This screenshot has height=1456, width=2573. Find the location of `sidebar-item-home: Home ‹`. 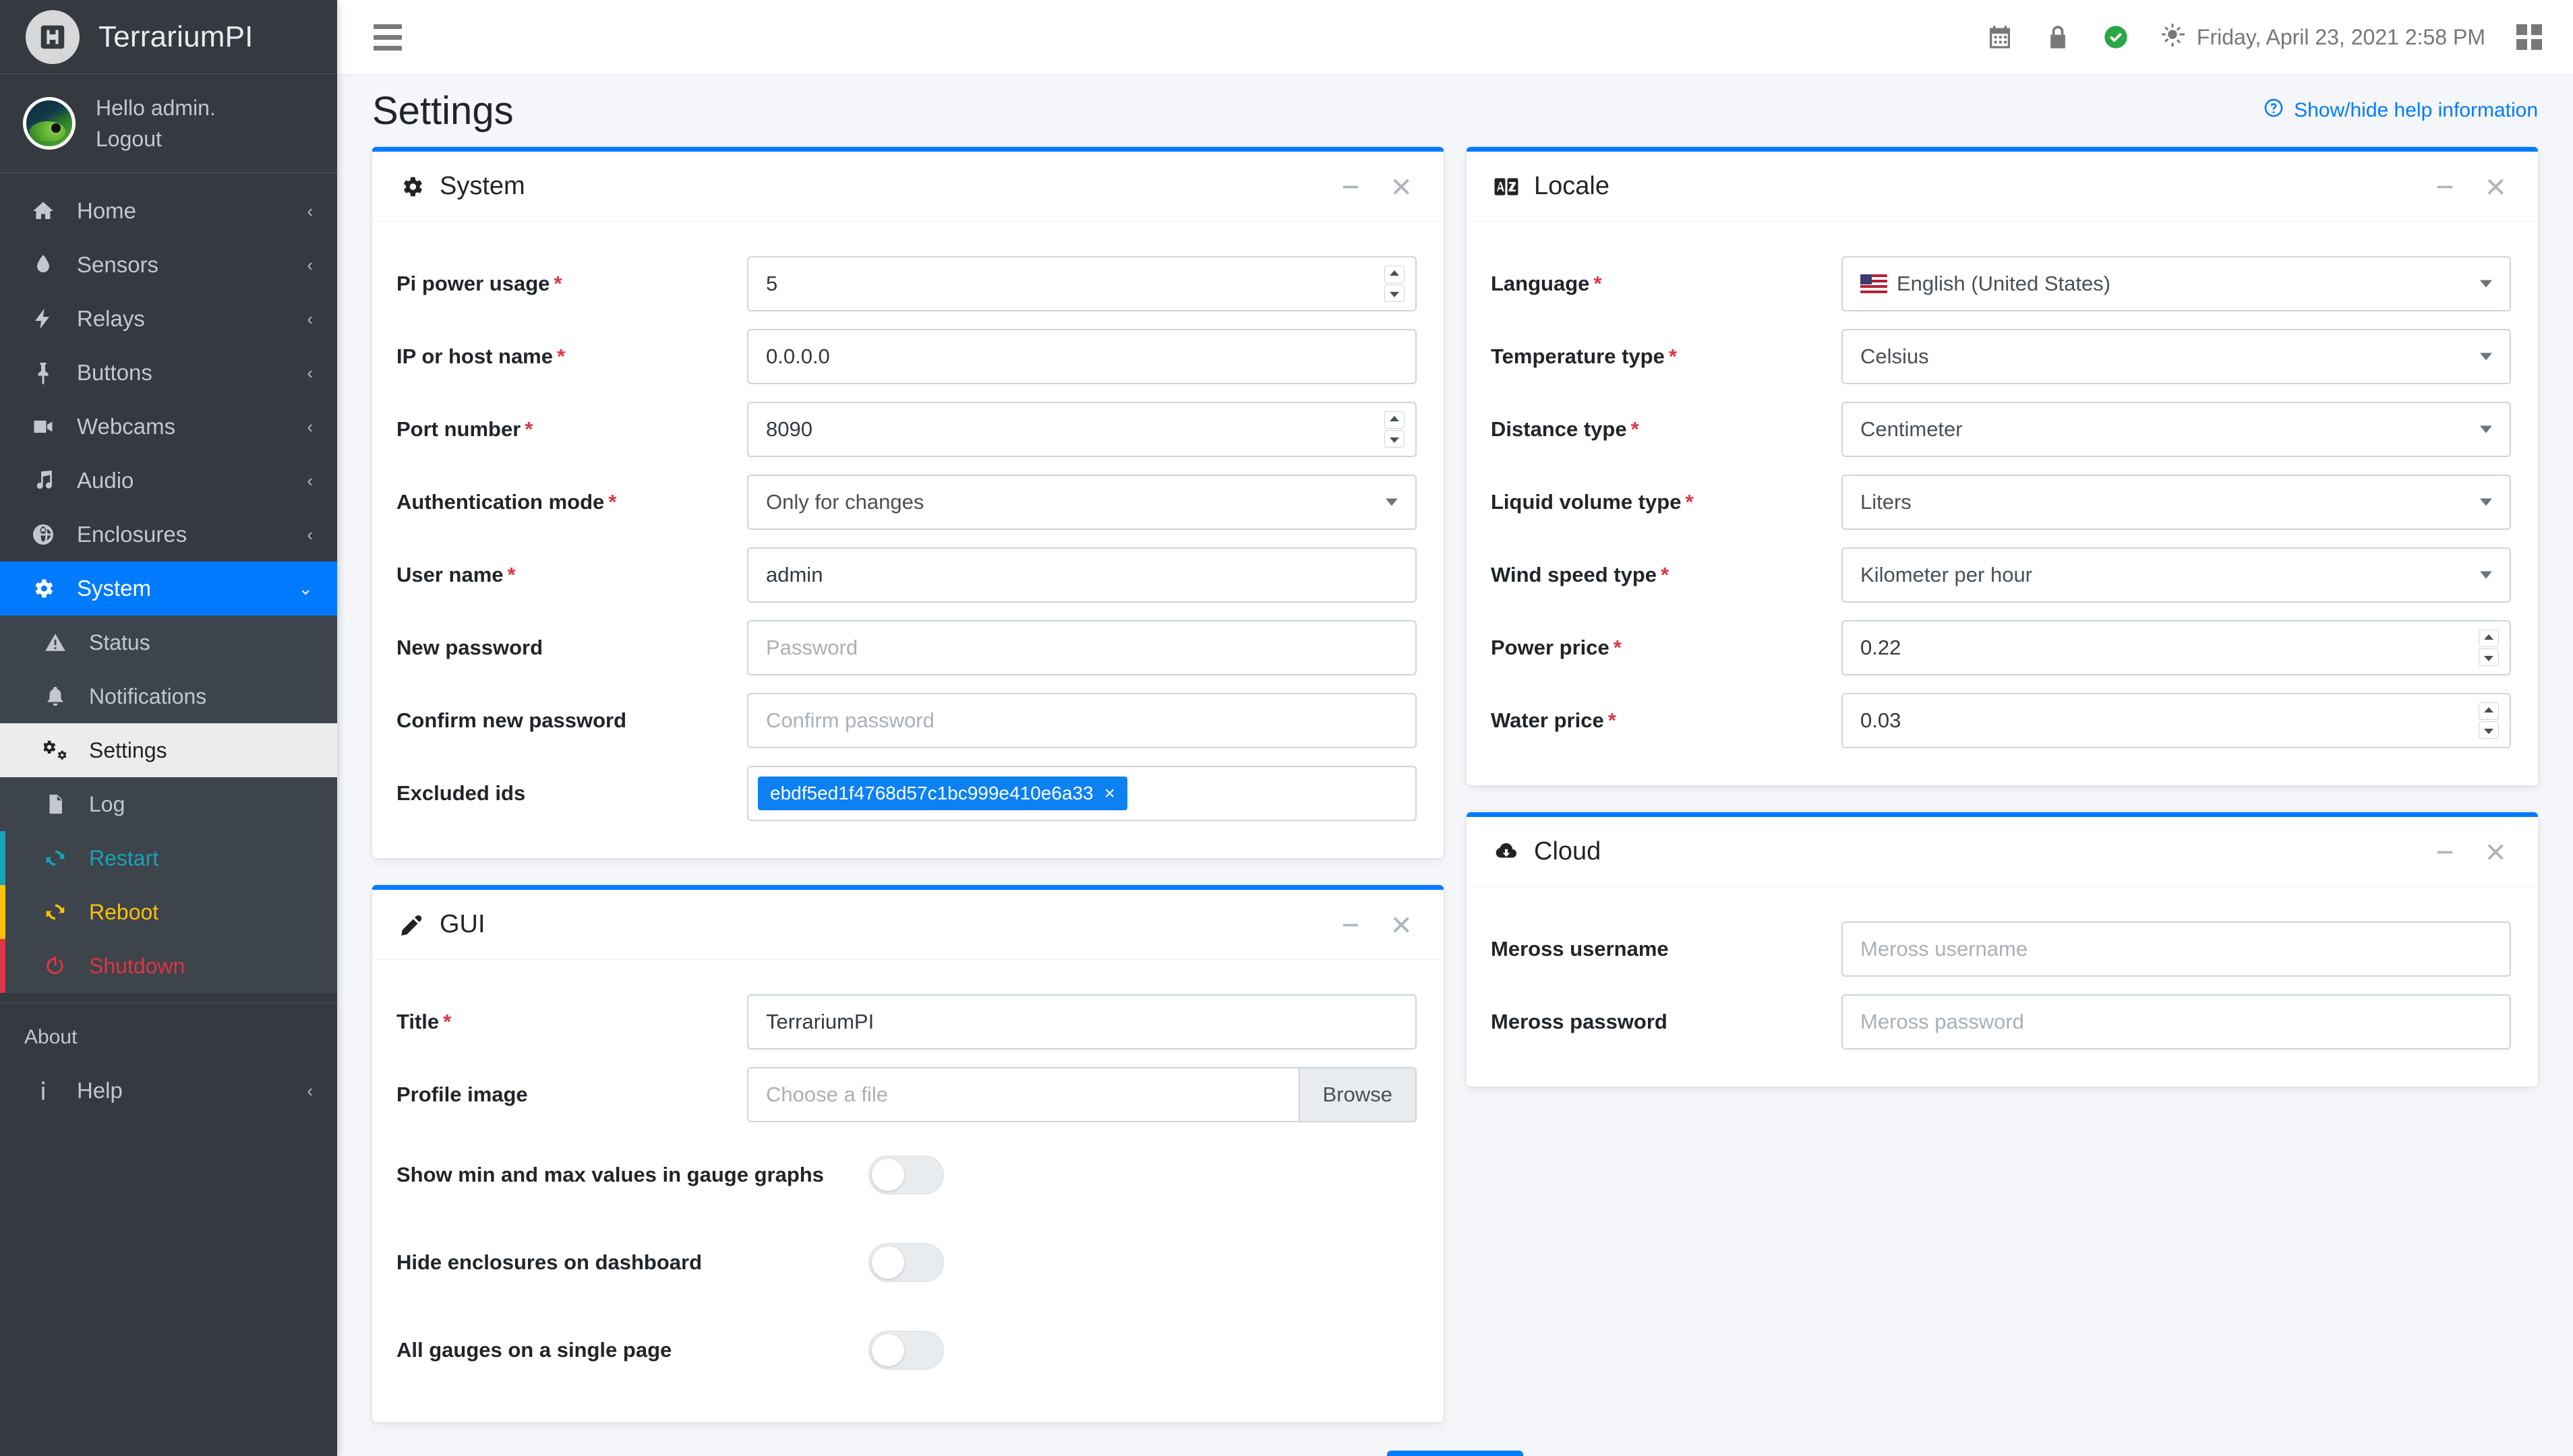

sidebar-item-home: Home ‹ is located at coordinates (168, 211).